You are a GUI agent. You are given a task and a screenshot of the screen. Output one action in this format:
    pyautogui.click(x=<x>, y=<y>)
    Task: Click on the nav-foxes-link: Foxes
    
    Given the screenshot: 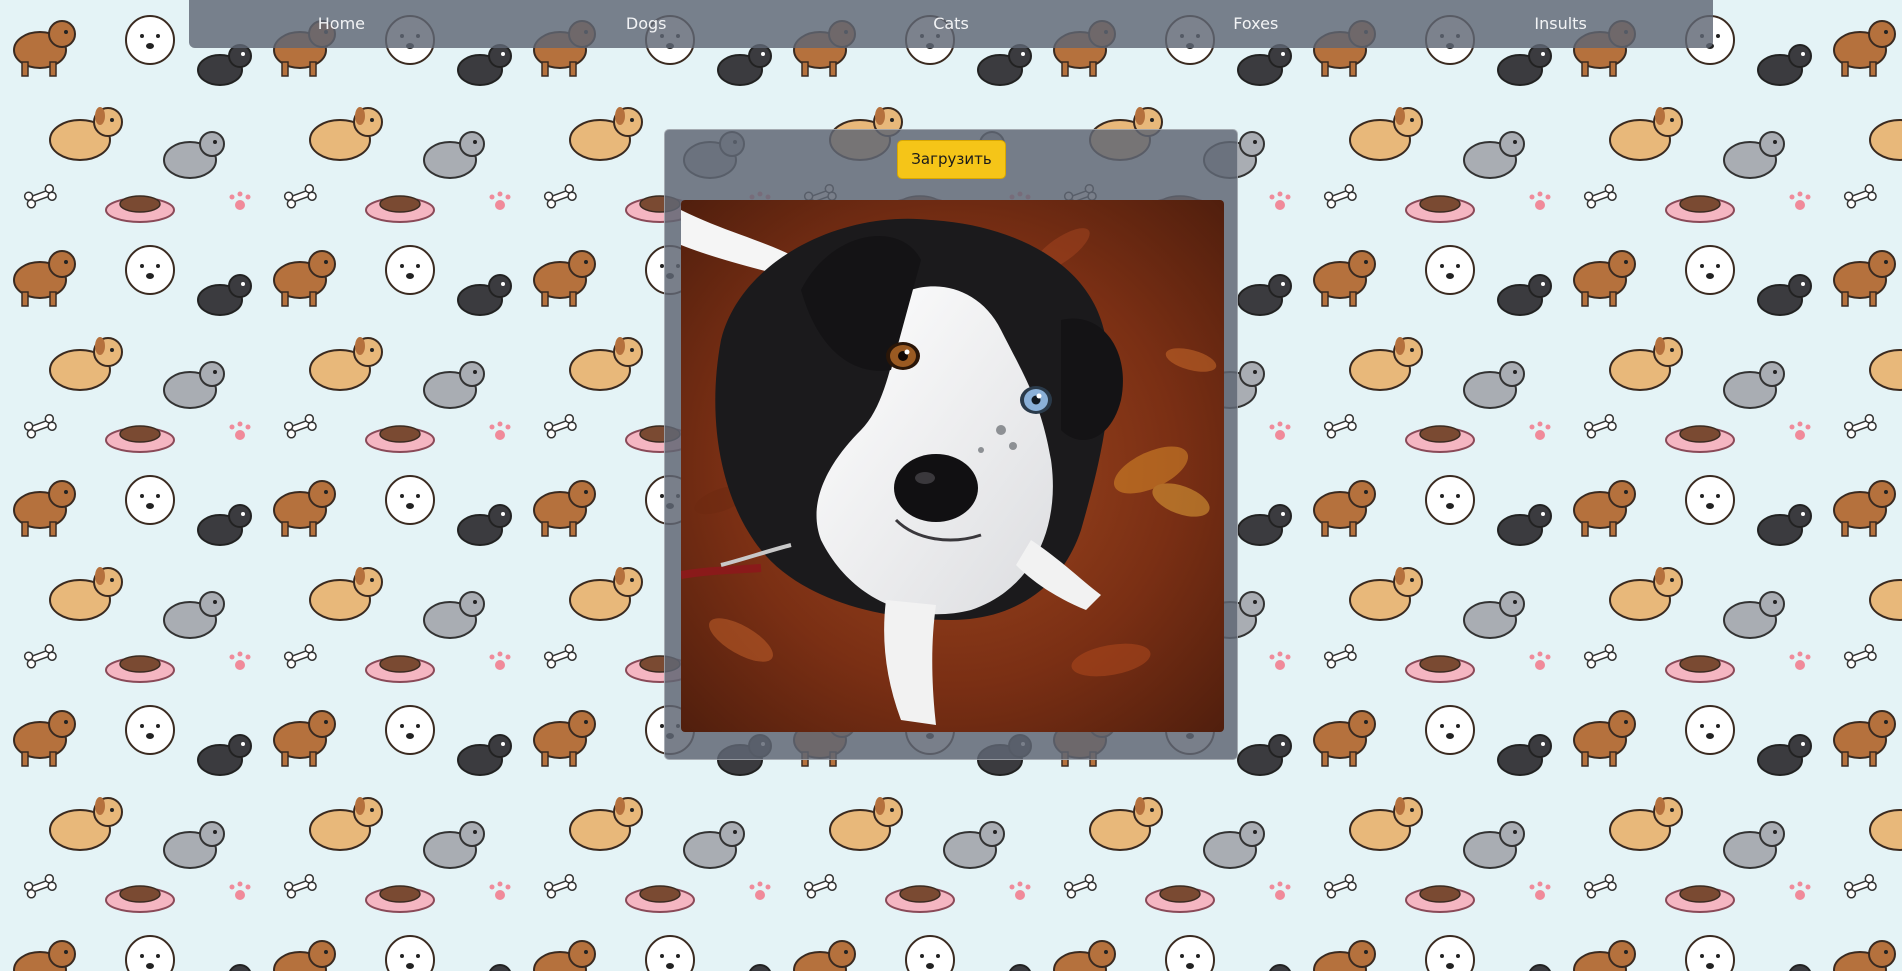 What is the action you would take?
    pyautogui.click(x=1255, y=24)
    